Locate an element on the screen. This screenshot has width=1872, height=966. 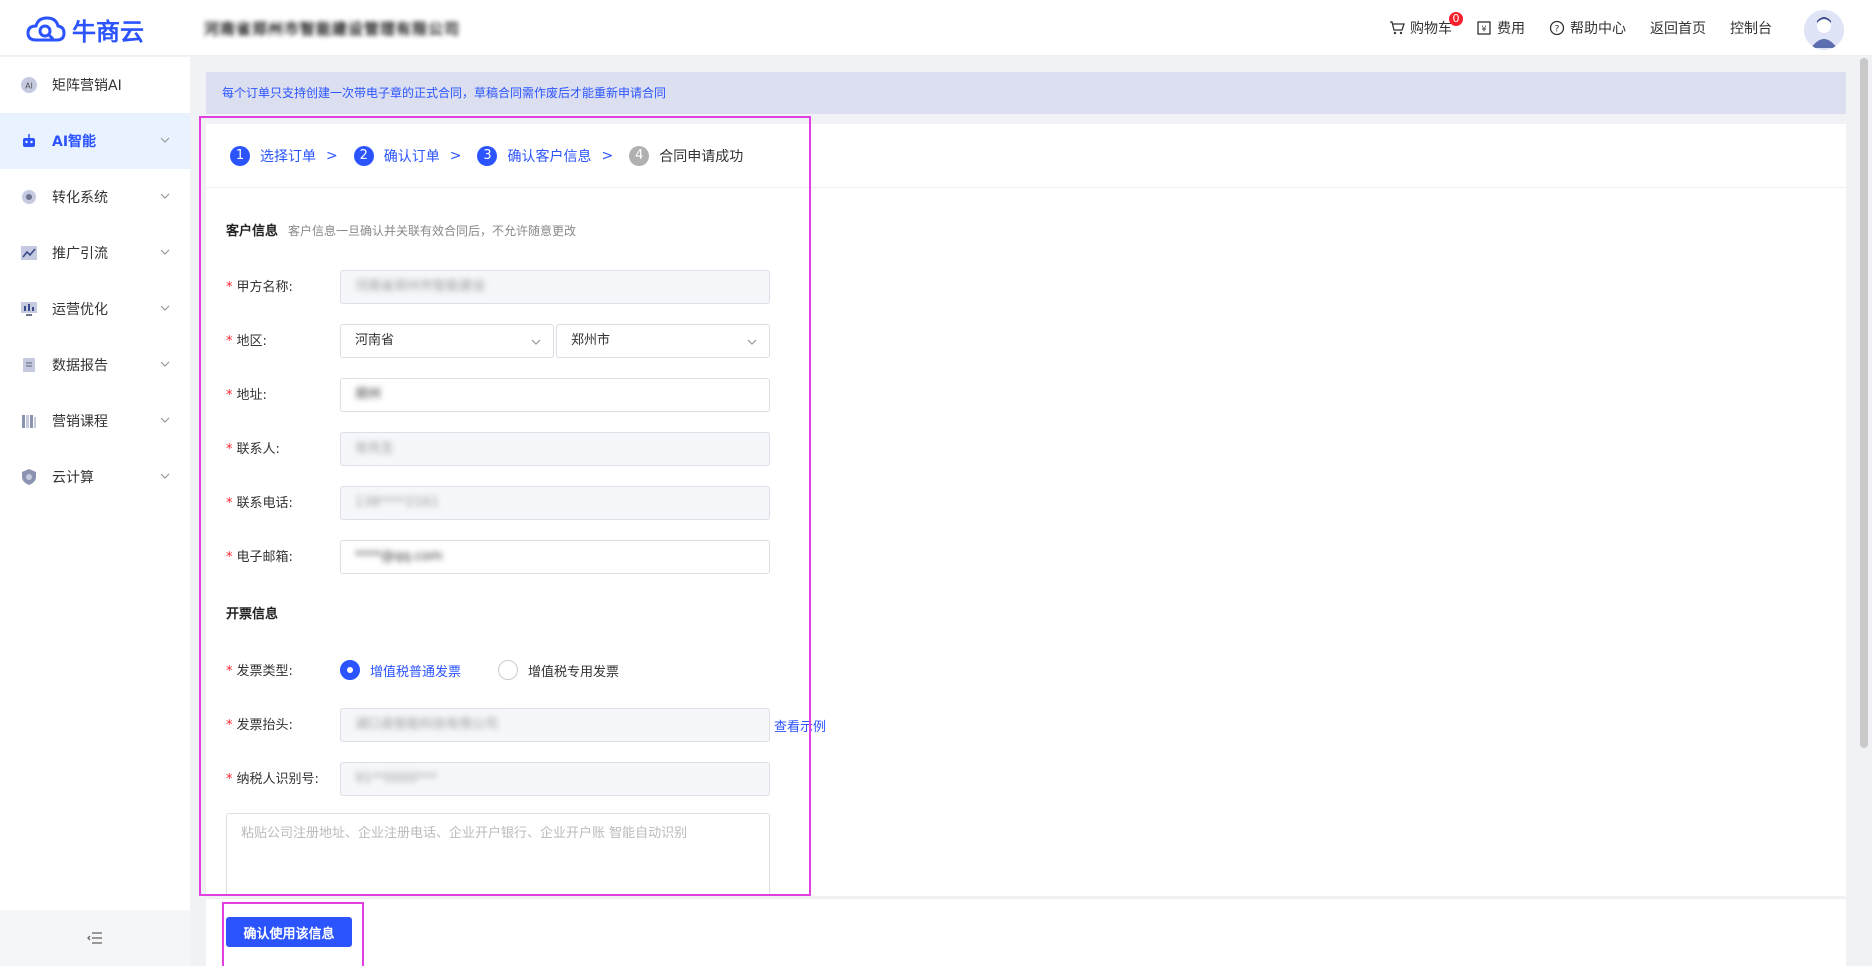
nav-console-label: 控制台 is located at coordinates (1751, 29).